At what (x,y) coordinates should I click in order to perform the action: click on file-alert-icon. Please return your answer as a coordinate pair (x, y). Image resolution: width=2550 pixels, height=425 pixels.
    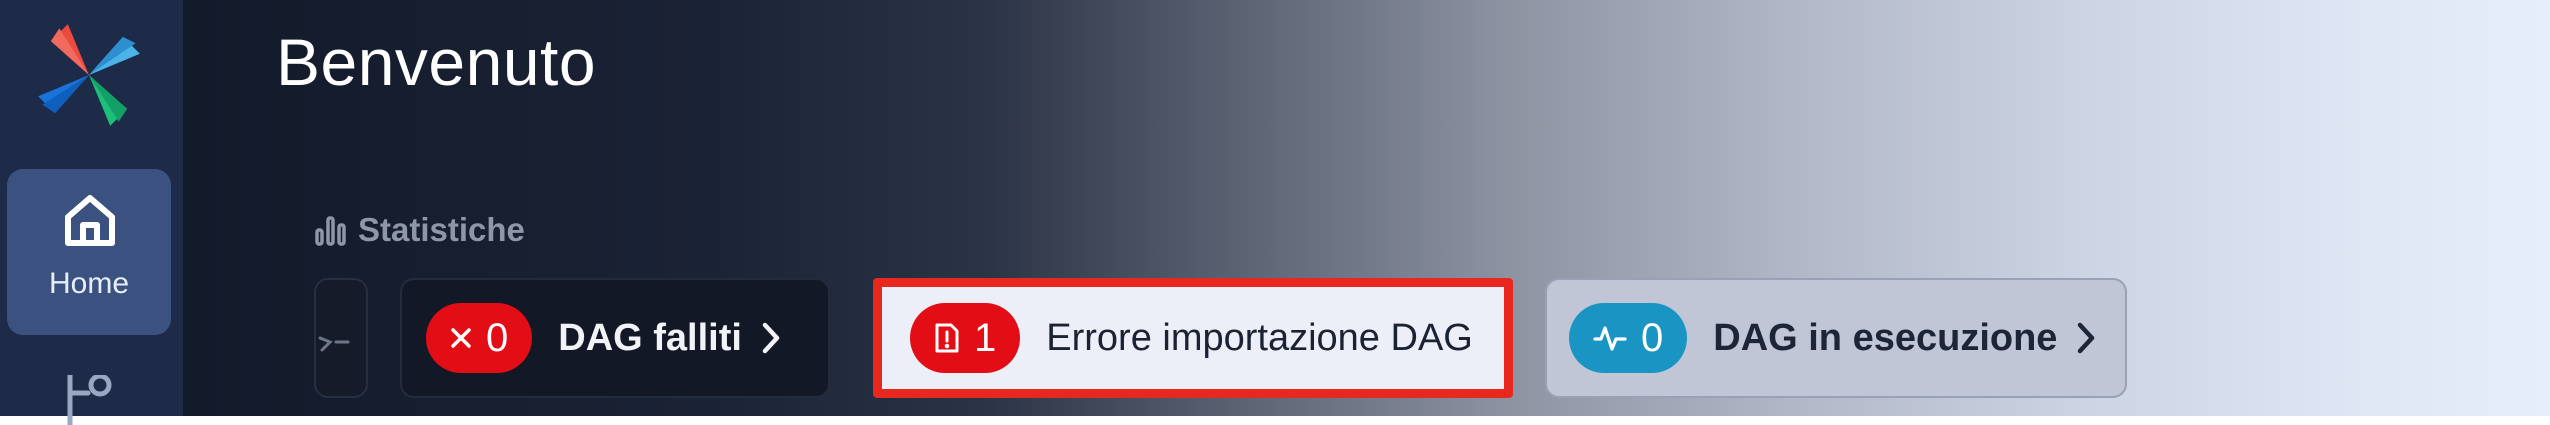
    Looking at the image, I should click on (947, 338).